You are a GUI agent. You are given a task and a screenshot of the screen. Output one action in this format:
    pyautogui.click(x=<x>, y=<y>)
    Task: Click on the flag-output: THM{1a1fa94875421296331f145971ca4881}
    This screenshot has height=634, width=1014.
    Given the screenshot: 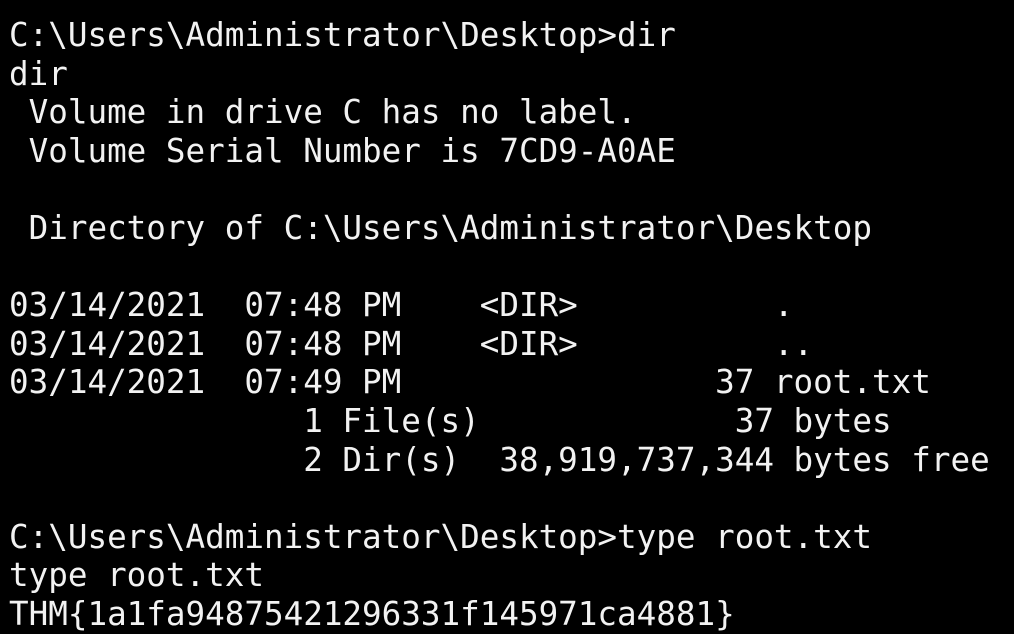 What is the action you would take?
    pyautogui.click(x=372, y=613)
    